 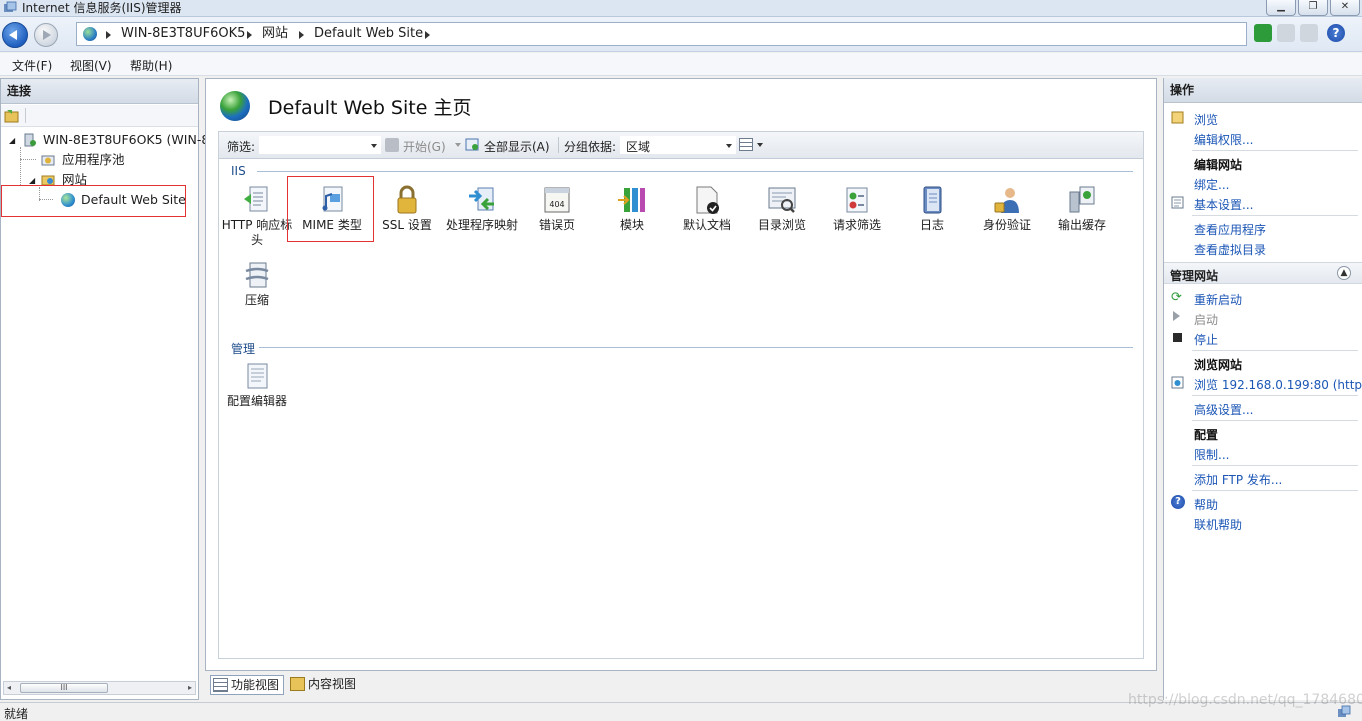 I want to click on connections-toolbar, so click(x=99, y=116).